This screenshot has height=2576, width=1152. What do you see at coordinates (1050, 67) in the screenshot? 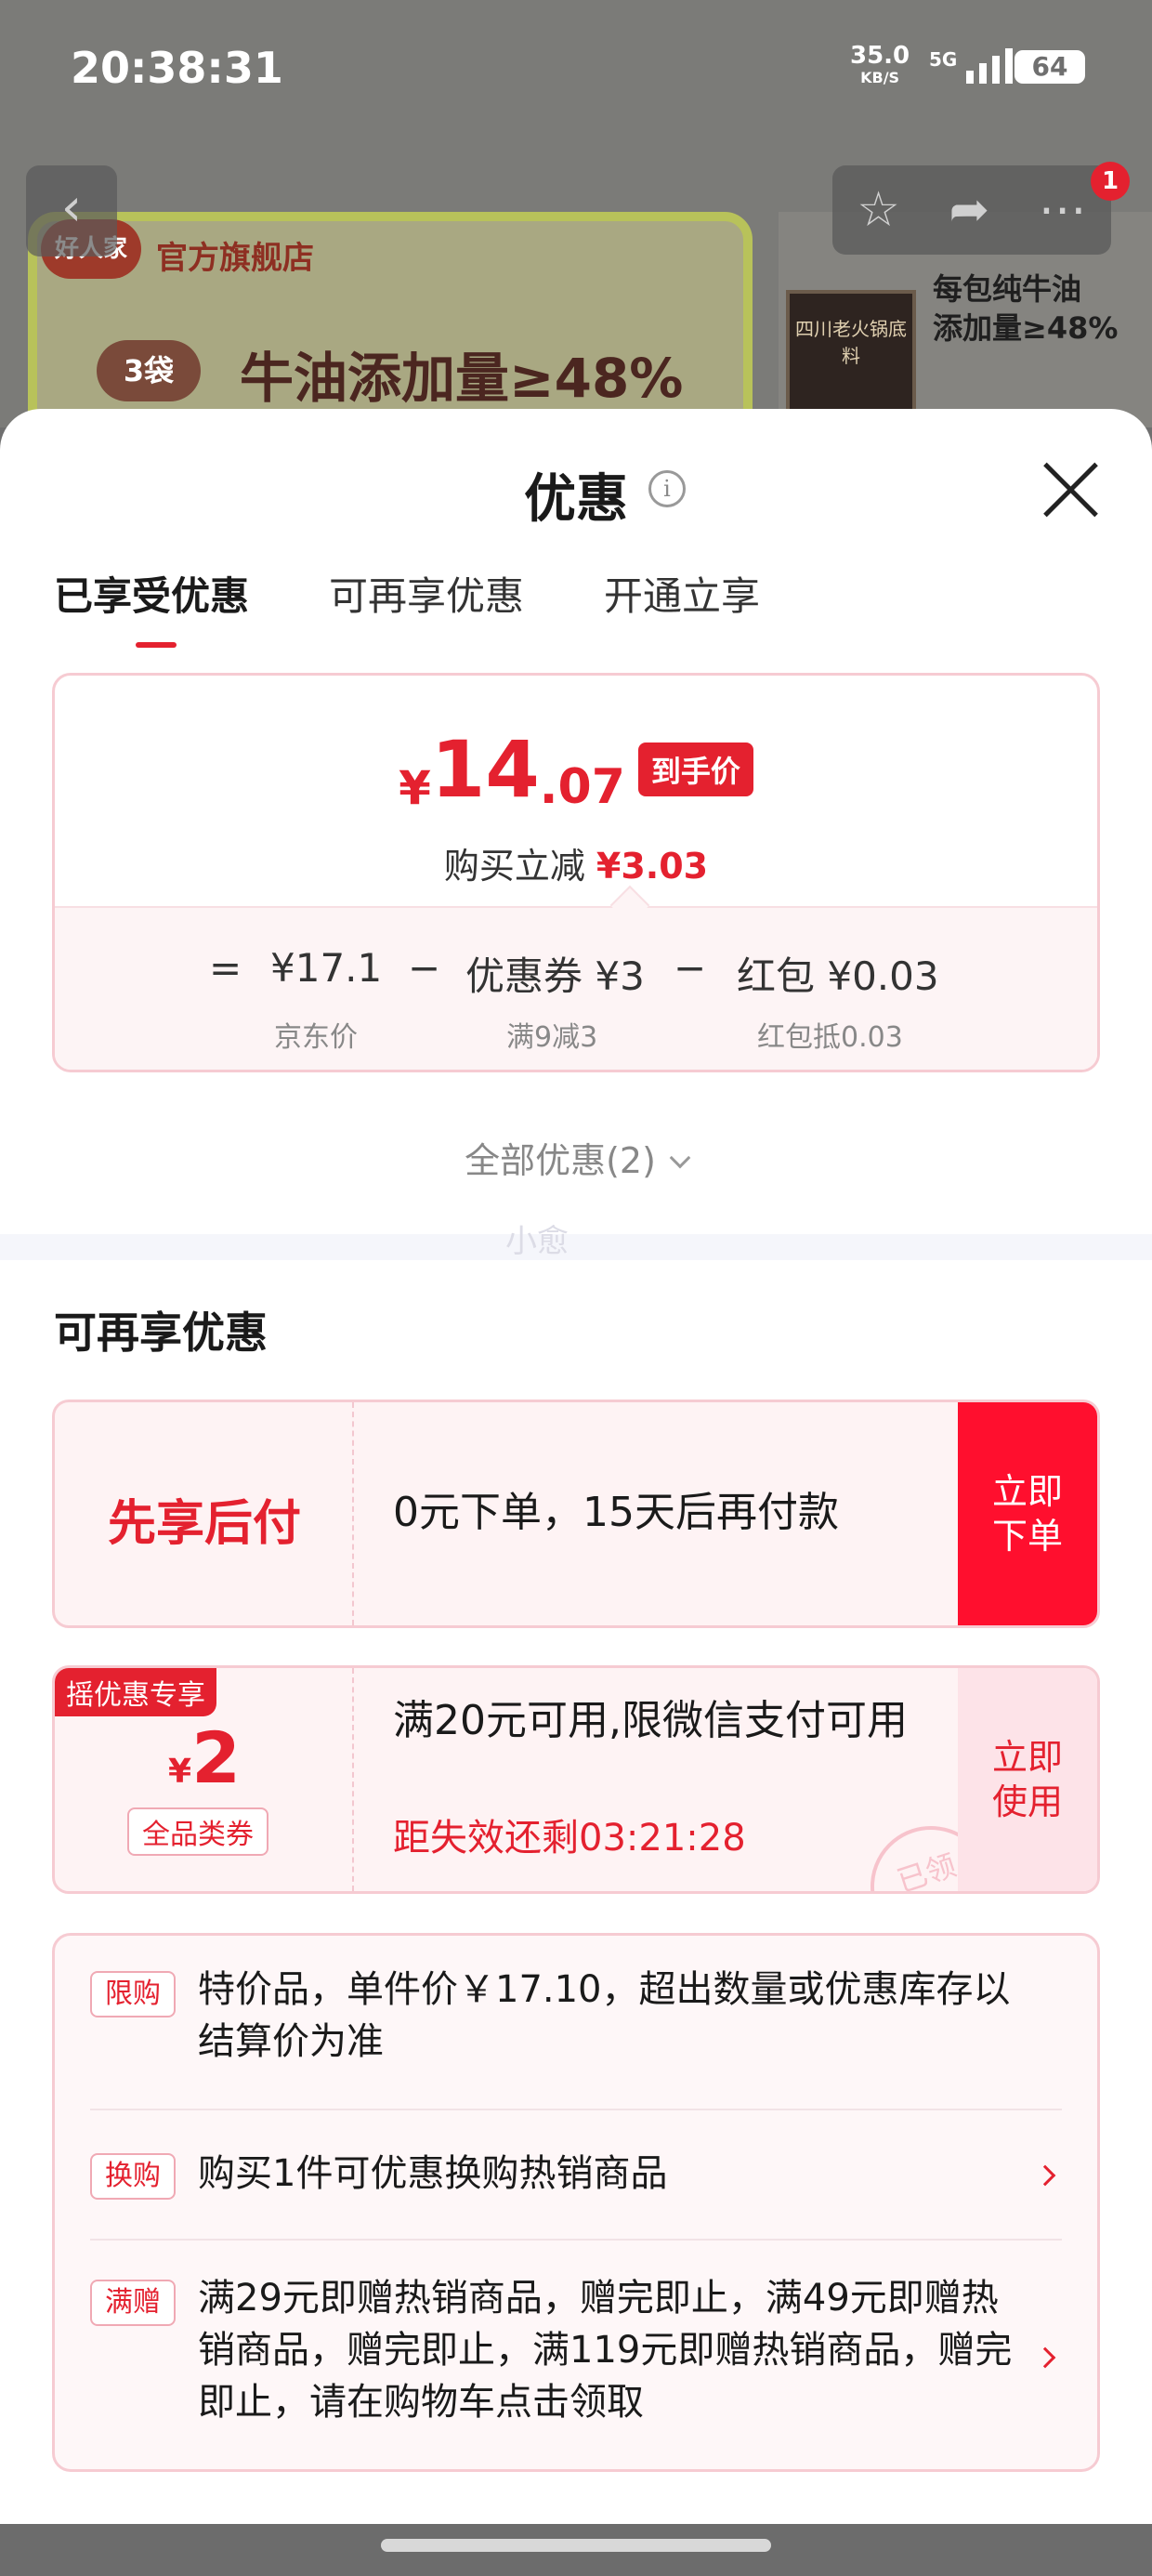
I see `battery-icon: 64` at bounding box center [1050, 67].